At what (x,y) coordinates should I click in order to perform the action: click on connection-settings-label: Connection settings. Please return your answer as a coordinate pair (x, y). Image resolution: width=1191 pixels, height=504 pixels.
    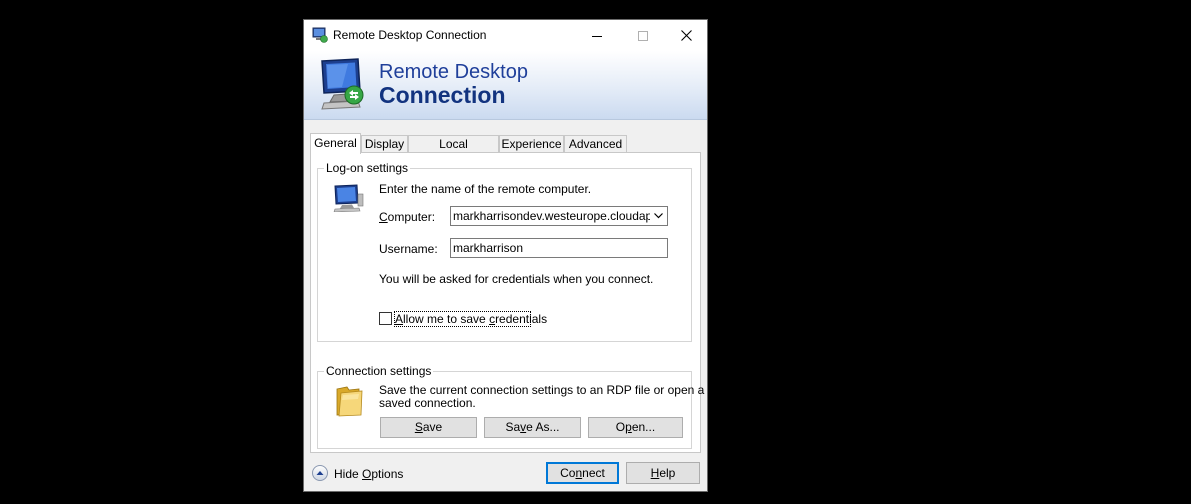
    Looking at the image, I should click on (379, 371).